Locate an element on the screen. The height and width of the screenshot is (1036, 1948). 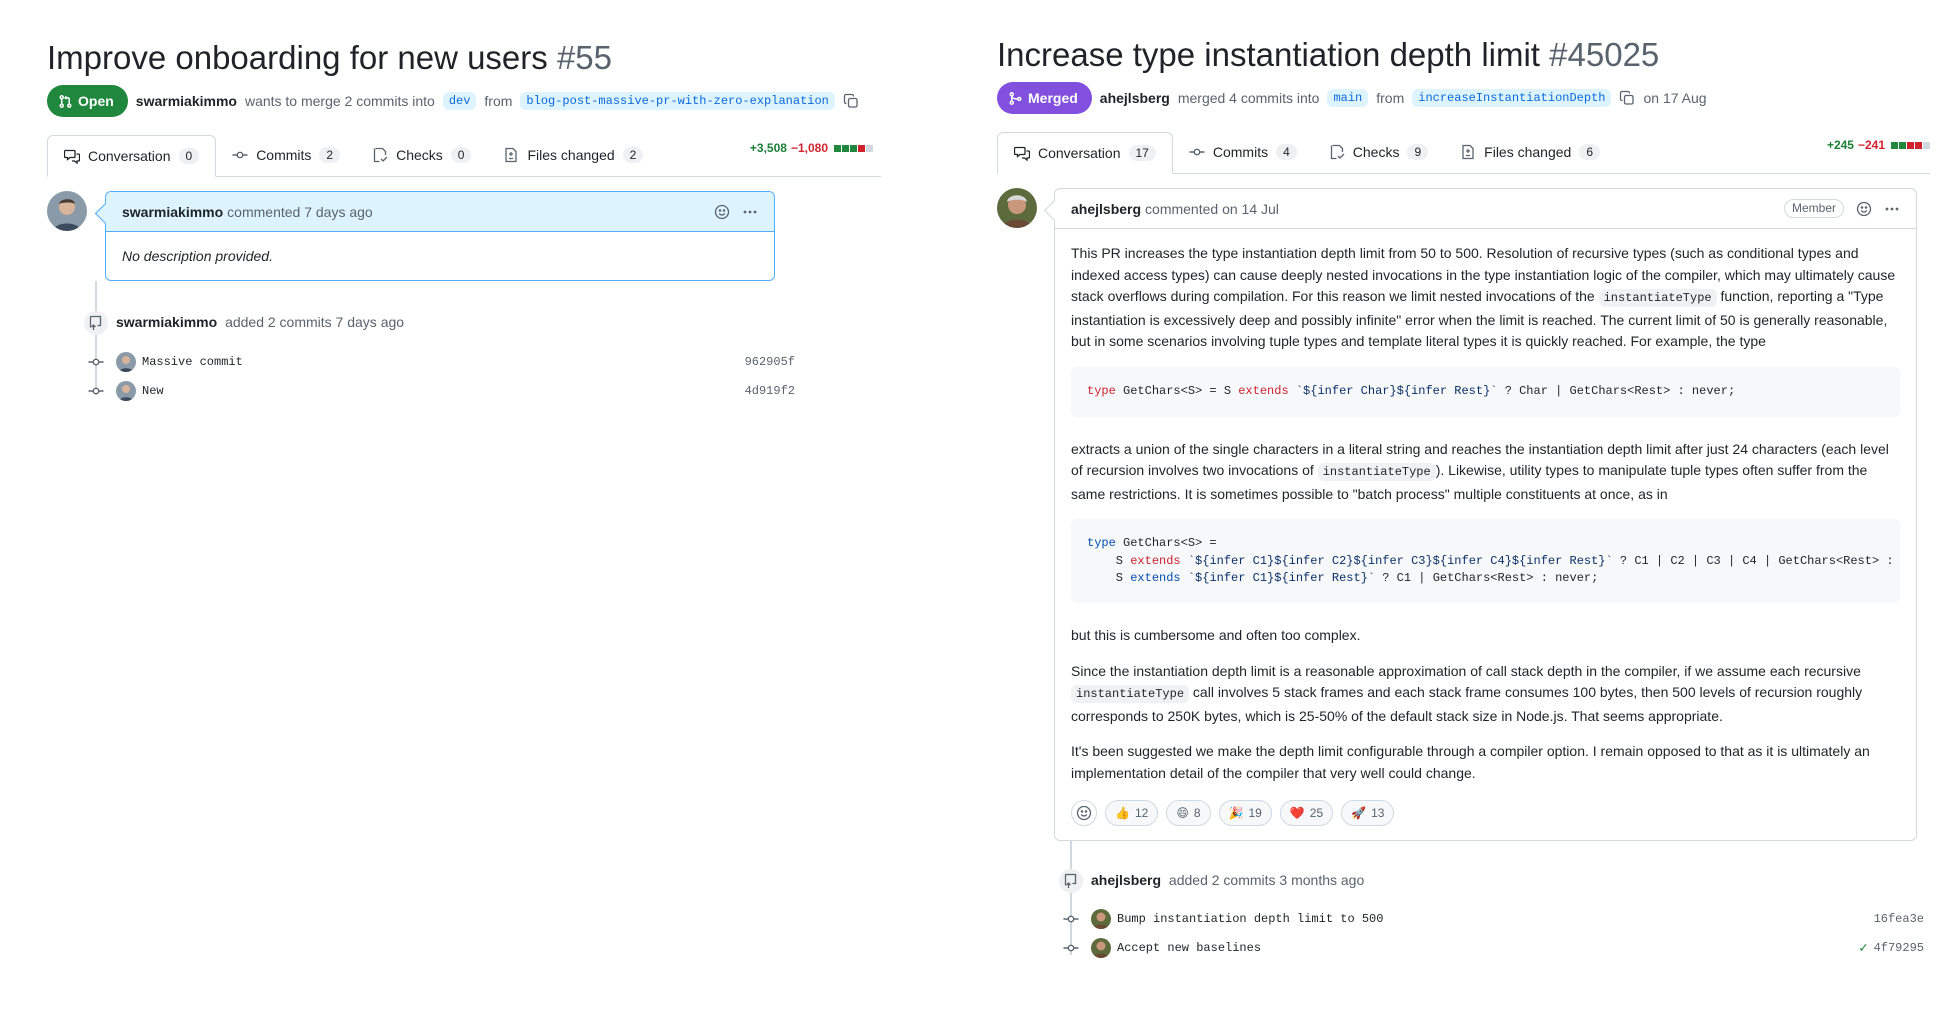
comment-discussion-icon is located at coordinates (1022, 153).